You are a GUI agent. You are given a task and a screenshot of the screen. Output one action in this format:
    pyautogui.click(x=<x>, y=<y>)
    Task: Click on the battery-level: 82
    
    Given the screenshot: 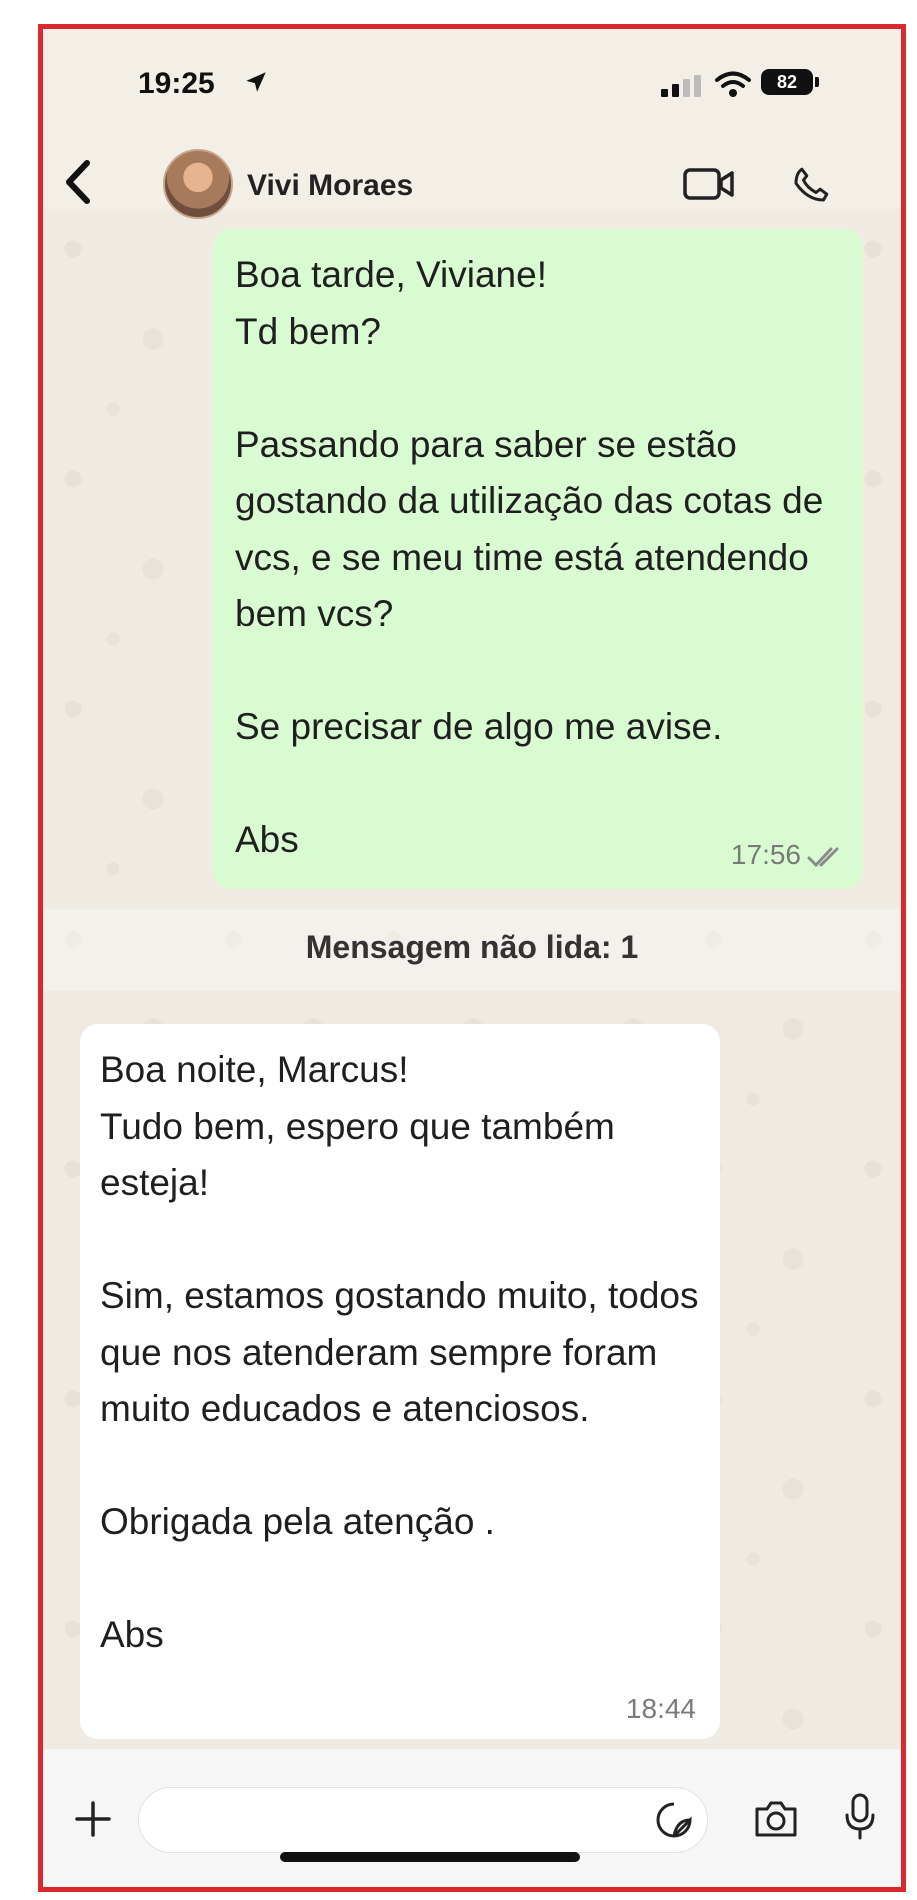 What is the action you would take?
    pyautogui.click(x=787, y=82)
    